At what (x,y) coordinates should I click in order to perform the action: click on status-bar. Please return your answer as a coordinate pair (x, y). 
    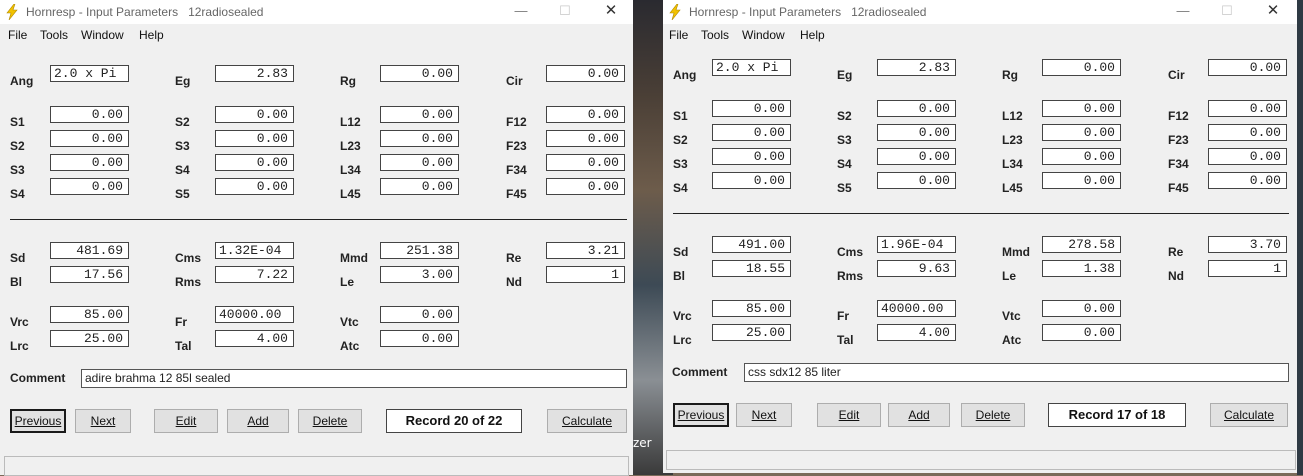
    Looking at the image, I should click on (316, 466).